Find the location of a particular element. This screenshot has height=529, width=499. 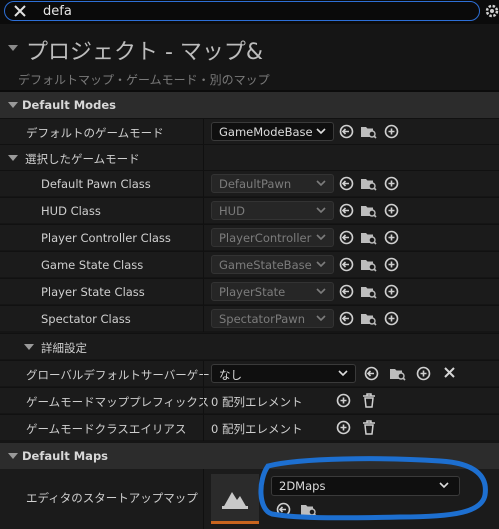

class-row: Spectator Class SpectatorPawn is located at coordinates (249, 318).